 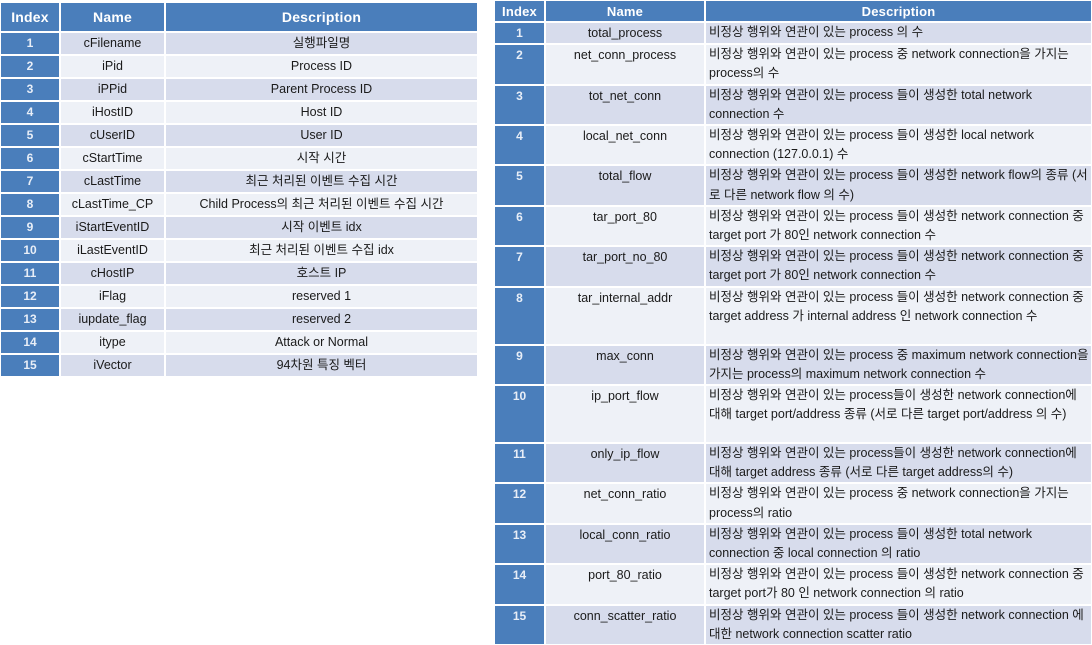 I want to click on cell-index: 5, so click(x=30, y=135).